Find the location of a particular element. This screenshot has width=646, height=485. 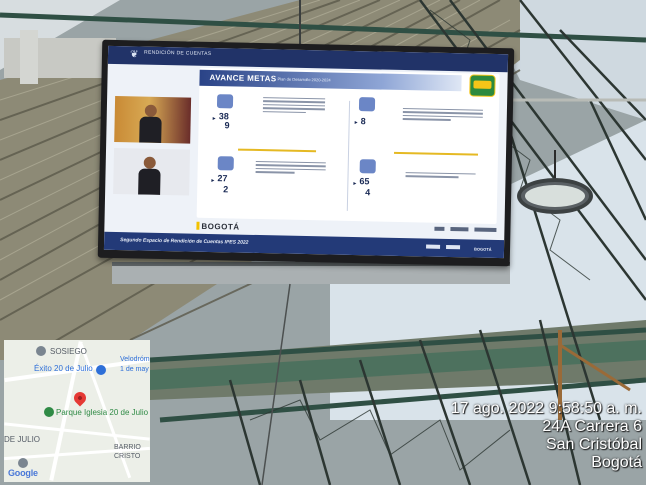

timestamp-address: 24A Carrera 6 is located at coordinates (592, 426).